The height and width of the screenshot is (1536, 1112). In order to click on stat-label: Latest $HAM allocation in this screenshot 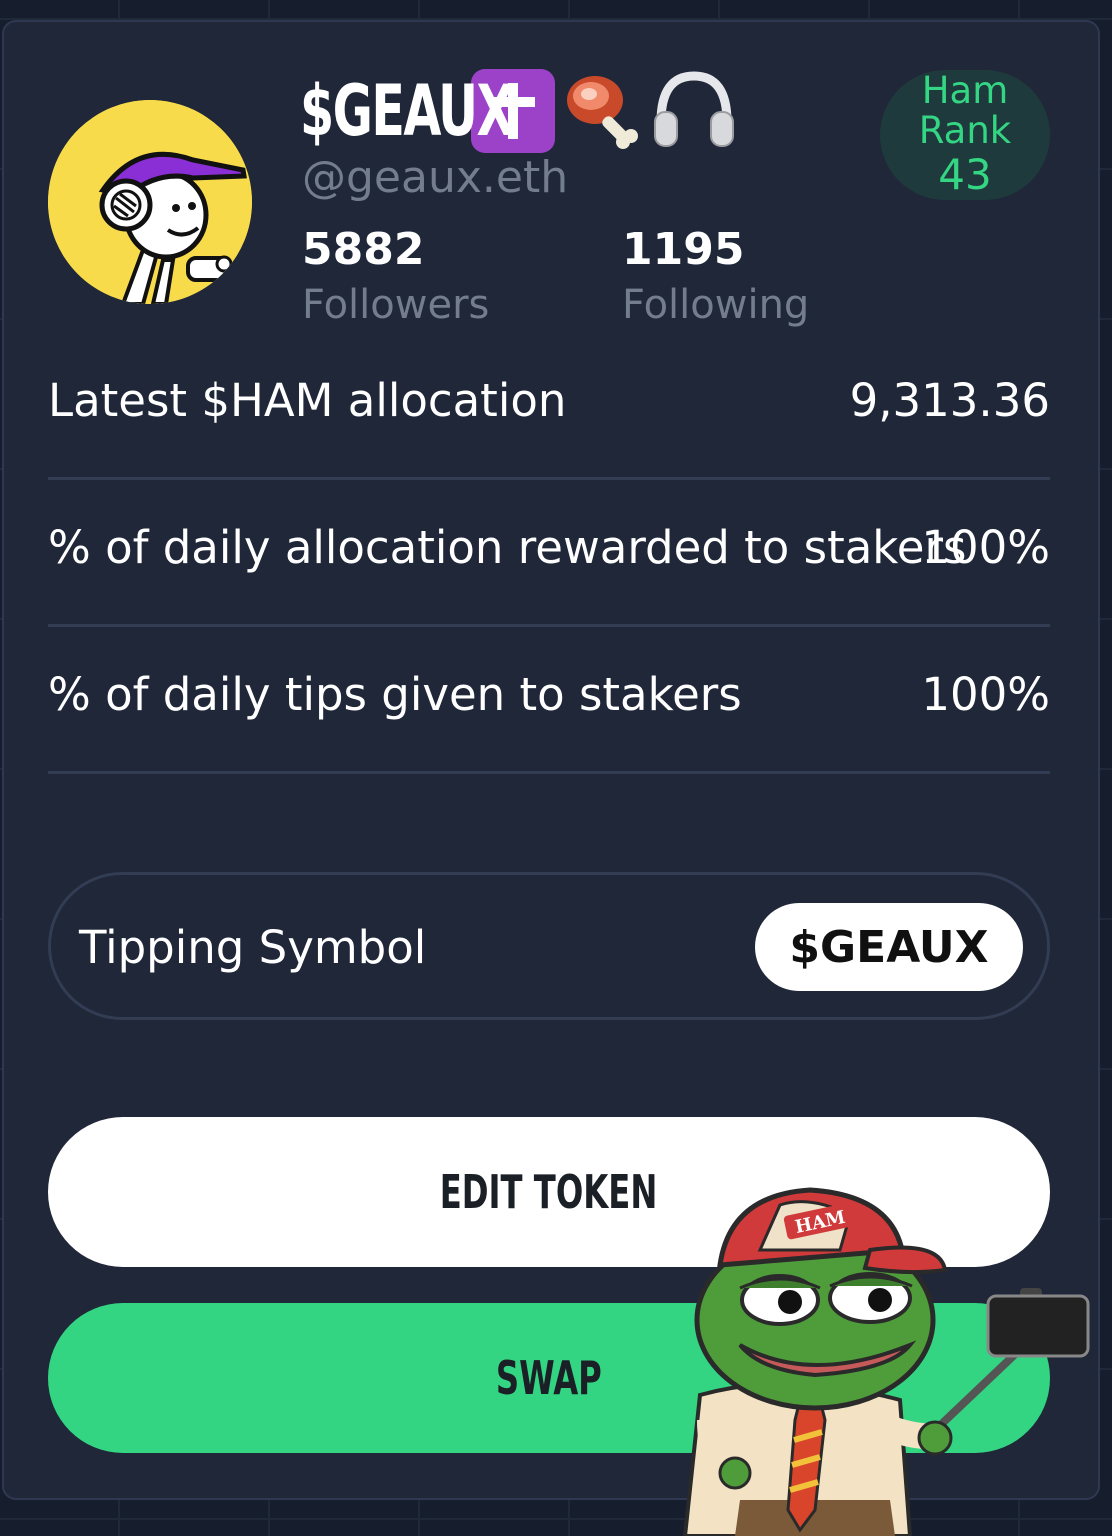, I will do `click(307, 400)`.